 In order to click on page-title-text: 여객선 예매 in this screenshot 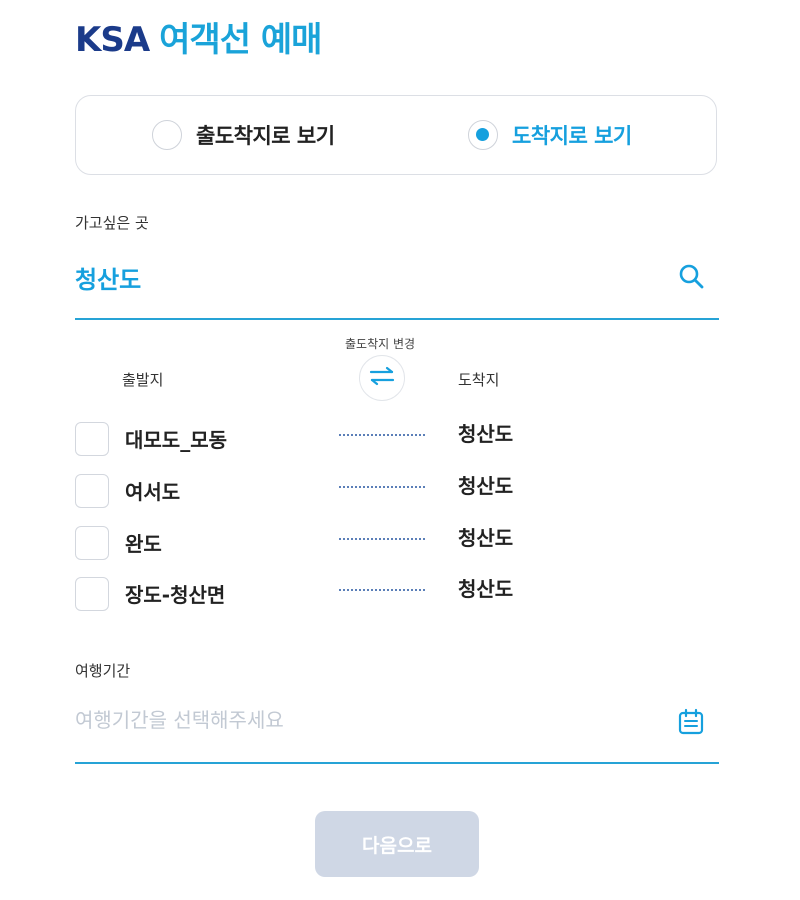, I will do `click(240, 40)`.